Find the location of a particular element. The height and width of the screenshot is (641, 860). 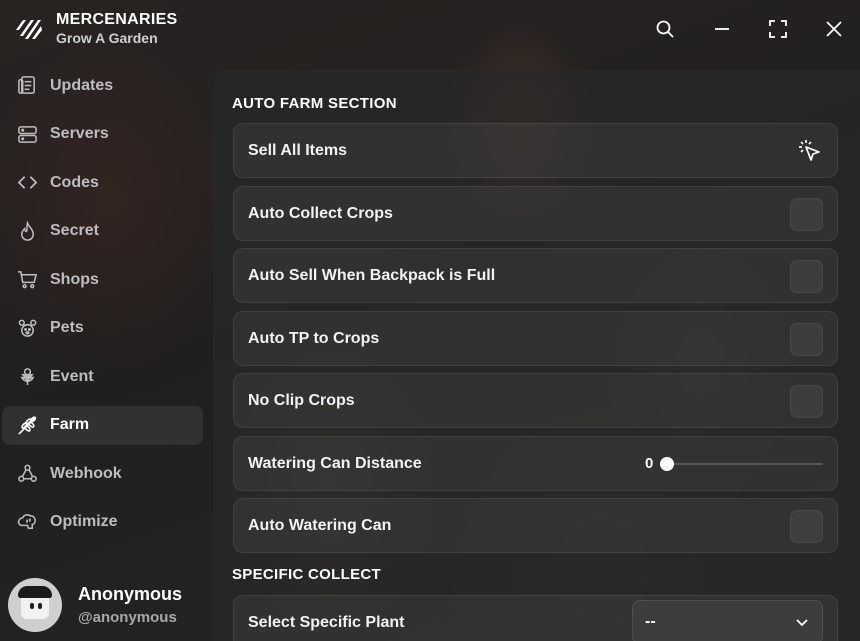

sidebar-item-label: Optimize is located at coordinates (84, 521).